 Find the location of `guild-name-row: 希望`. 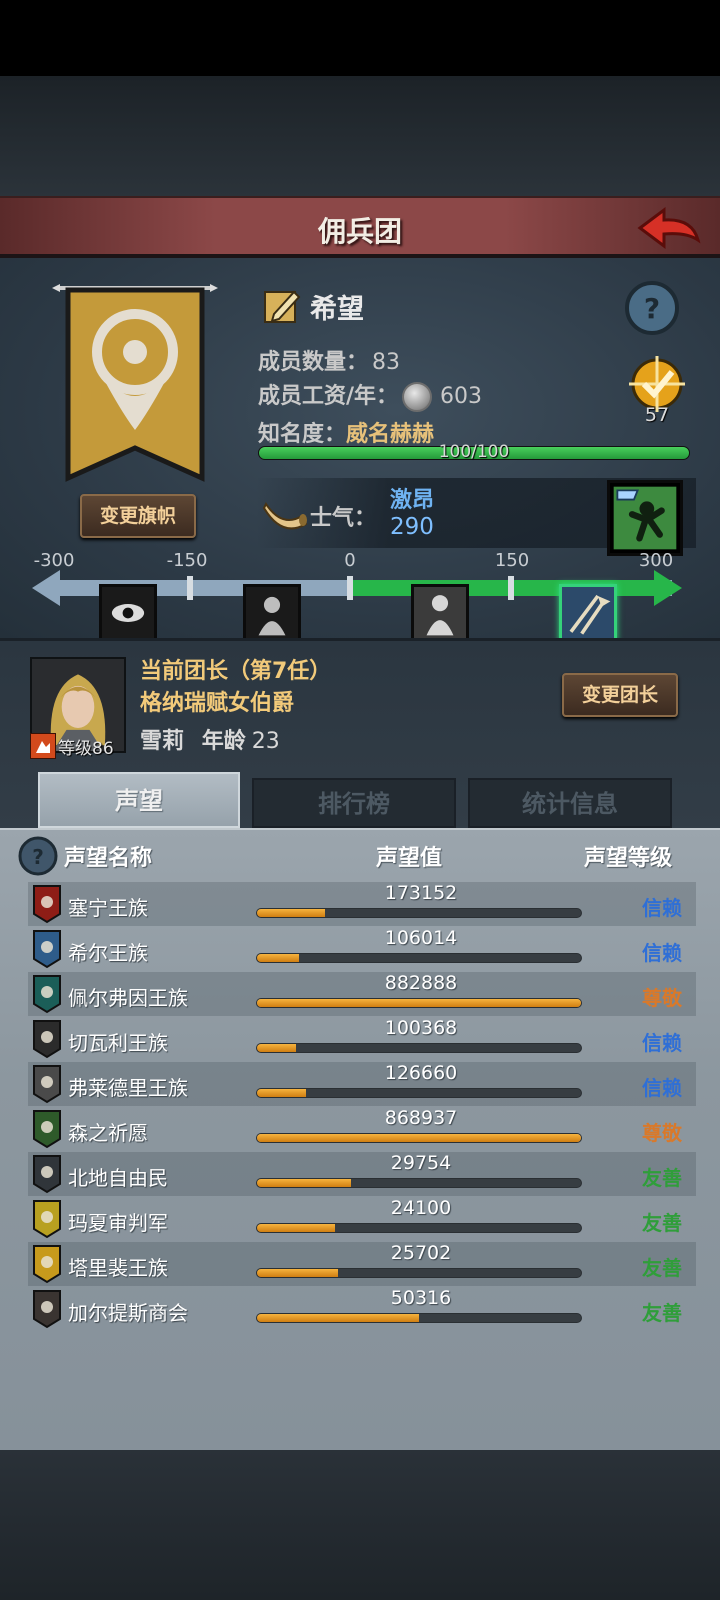

guild-name-row: 希望 is located at coordinates (313, 306).